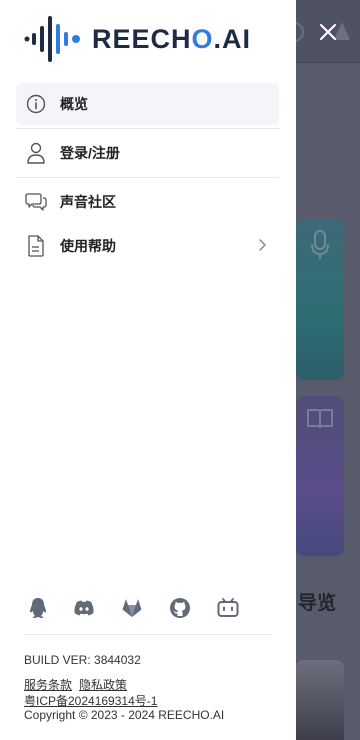  I want to click on legal-links: 服务条款 隐私政策, so click(79, 684).